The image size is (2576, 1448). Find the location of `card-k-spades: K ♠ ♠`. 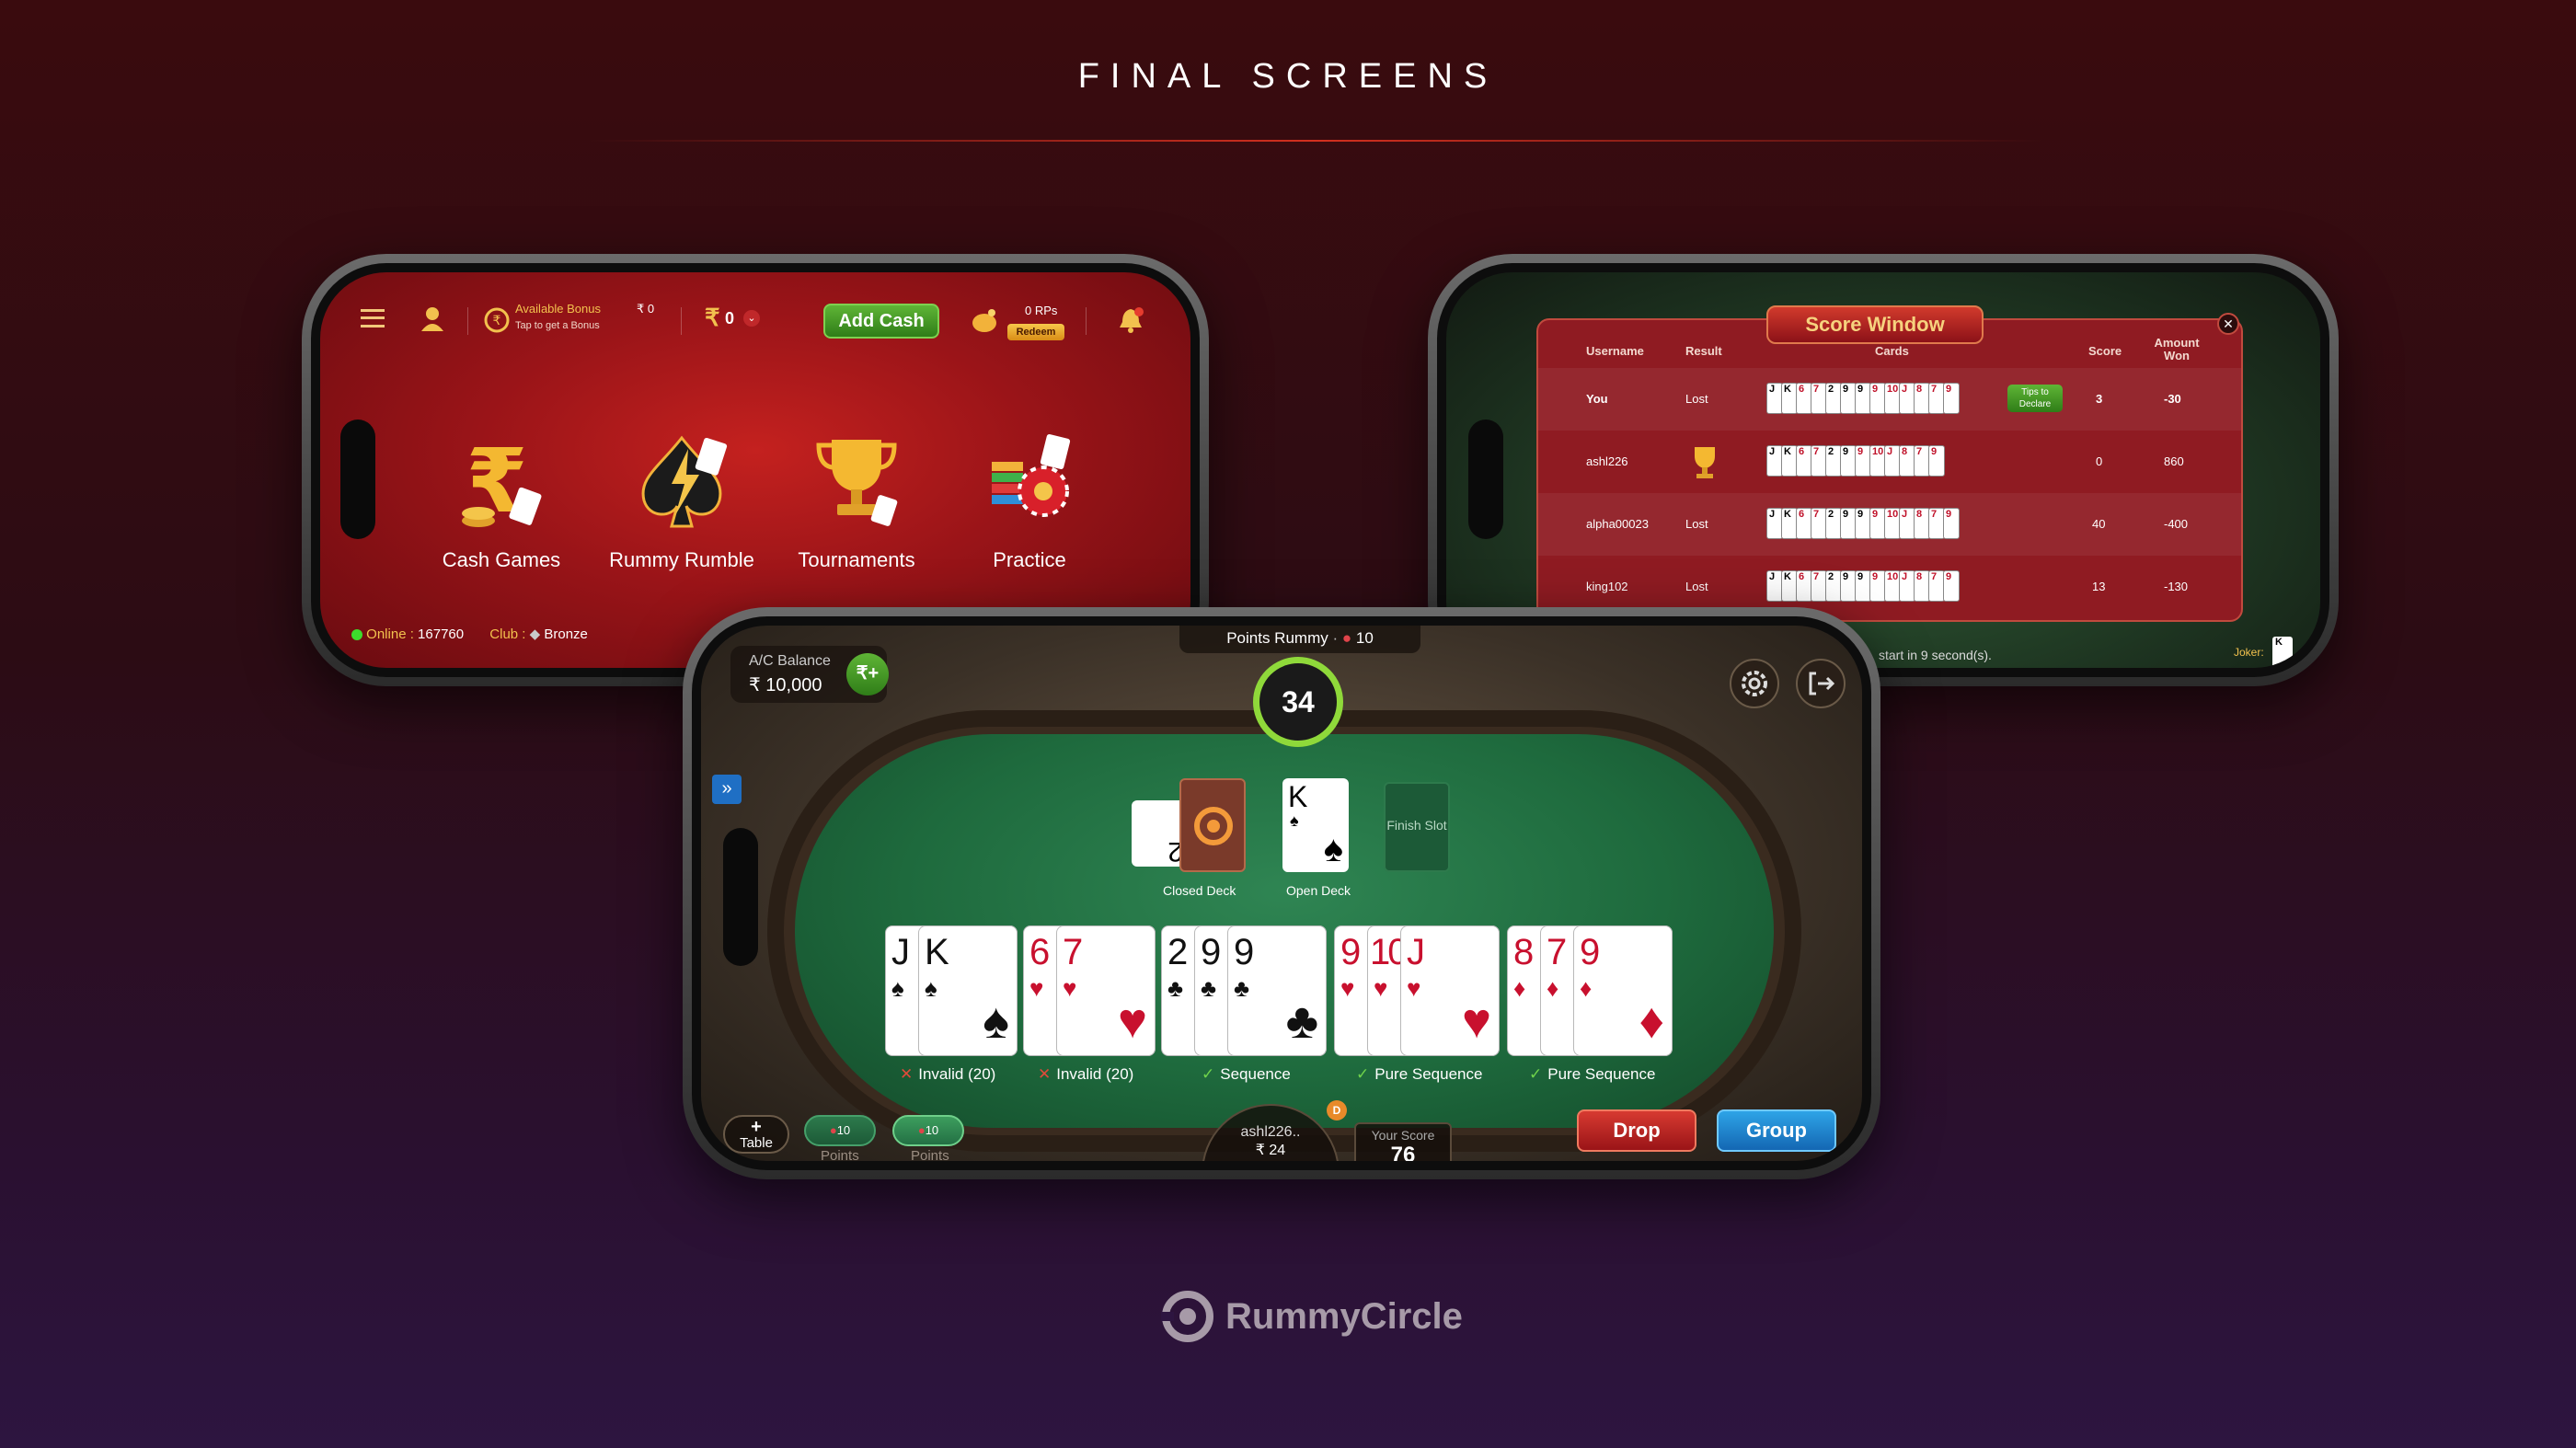

card-k-spades: K ♠ ♠ is located at coordinates (968, 990).